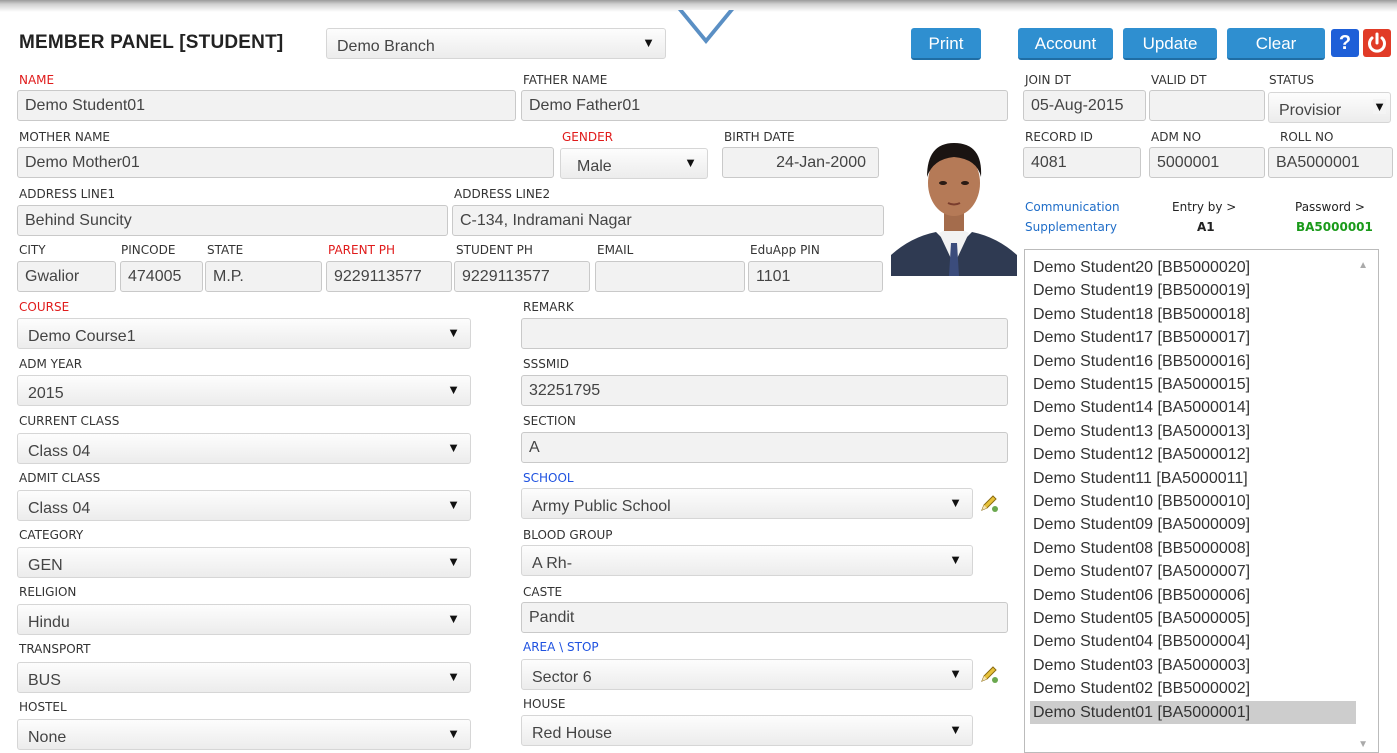 The height and width of the screenshot is (753, 1397). Describe the element at coordinates (65, 137) in the screenshot. I see `mother-name-label: MOTHER NAME` at that location.